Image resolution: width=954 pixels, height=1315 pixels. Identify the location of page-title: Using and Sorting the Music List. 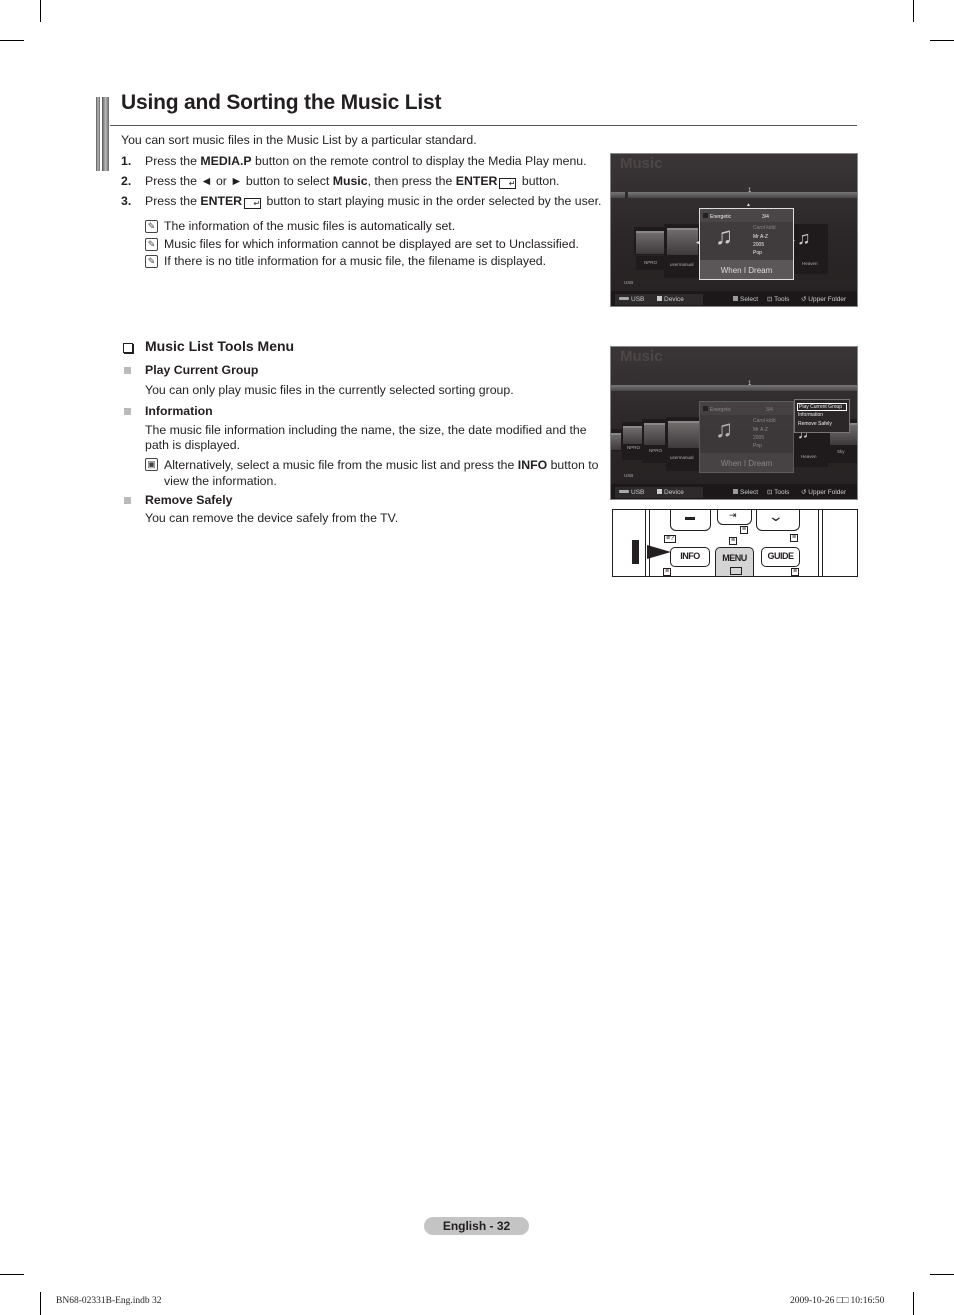
(281, 102).